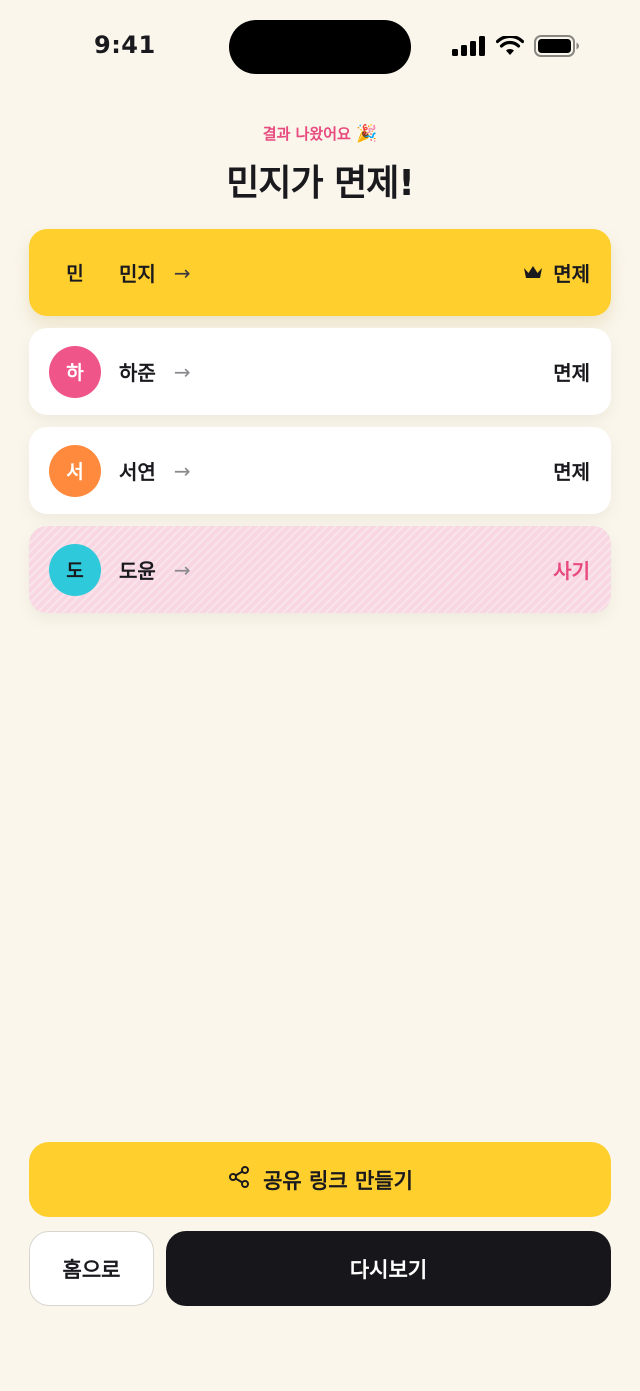  What do you see at coordinates (137, 472) in the screenshot?
I see `player-name: 서연` at bounding box center [137, 472].